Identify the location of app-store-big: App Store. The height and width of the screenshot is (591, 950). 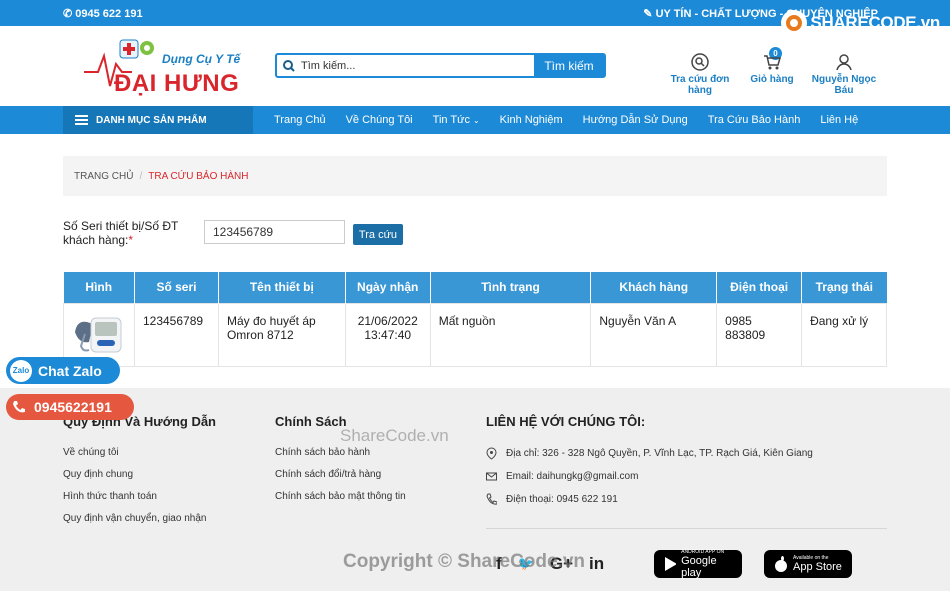
(817, 567).